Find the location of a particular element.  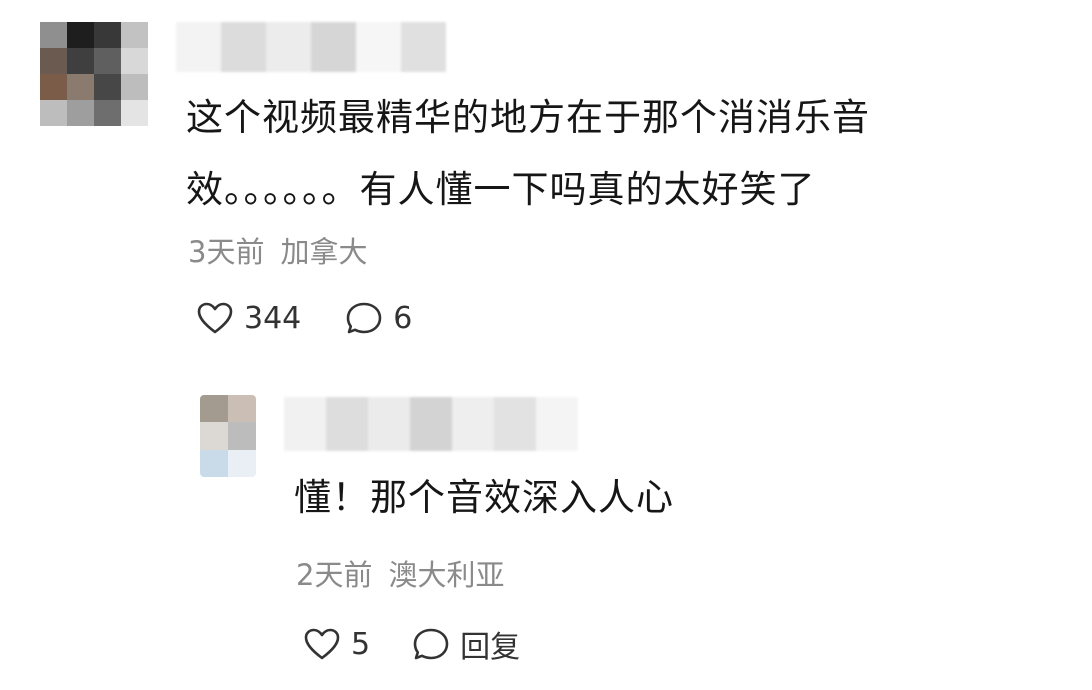

comment-meta: 3天前 加拿大 is located at coordinates (277, 250).